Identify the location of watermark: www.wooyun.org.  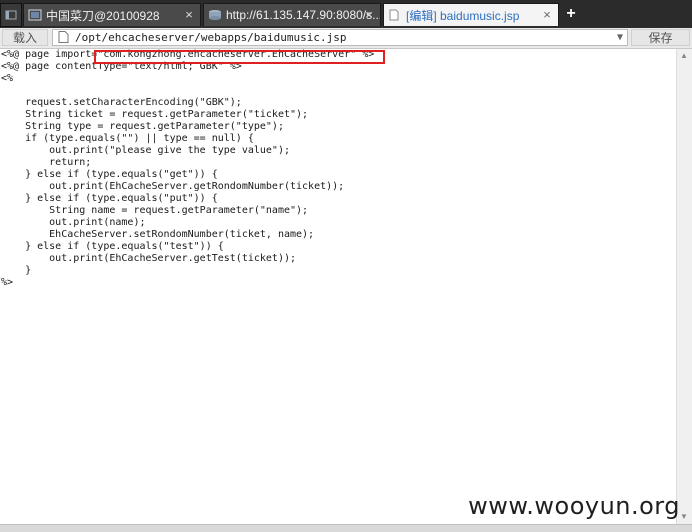
(574, 506).